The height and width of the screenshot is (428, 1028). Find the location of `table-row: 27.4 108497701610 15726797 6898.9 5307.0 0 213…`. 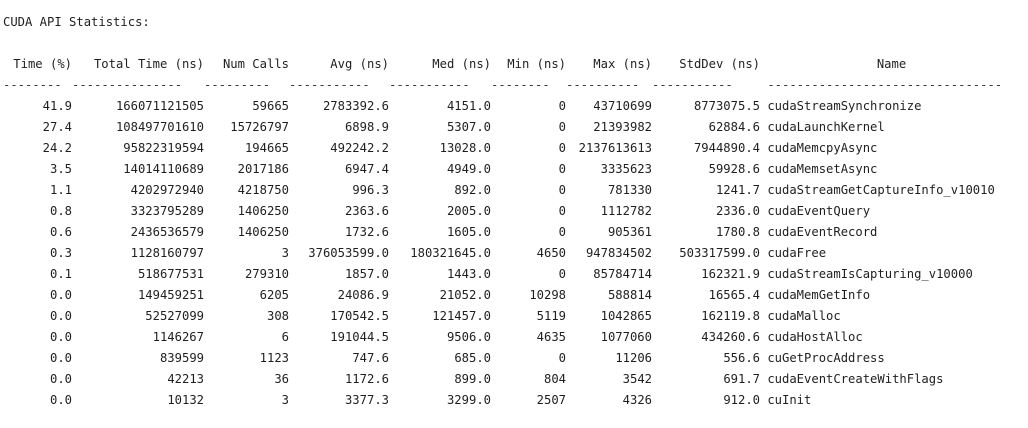

table-row: 27.4 108497701610 15726797 6898.9 5307.0 0 213… is located at coordinates (513, 127).